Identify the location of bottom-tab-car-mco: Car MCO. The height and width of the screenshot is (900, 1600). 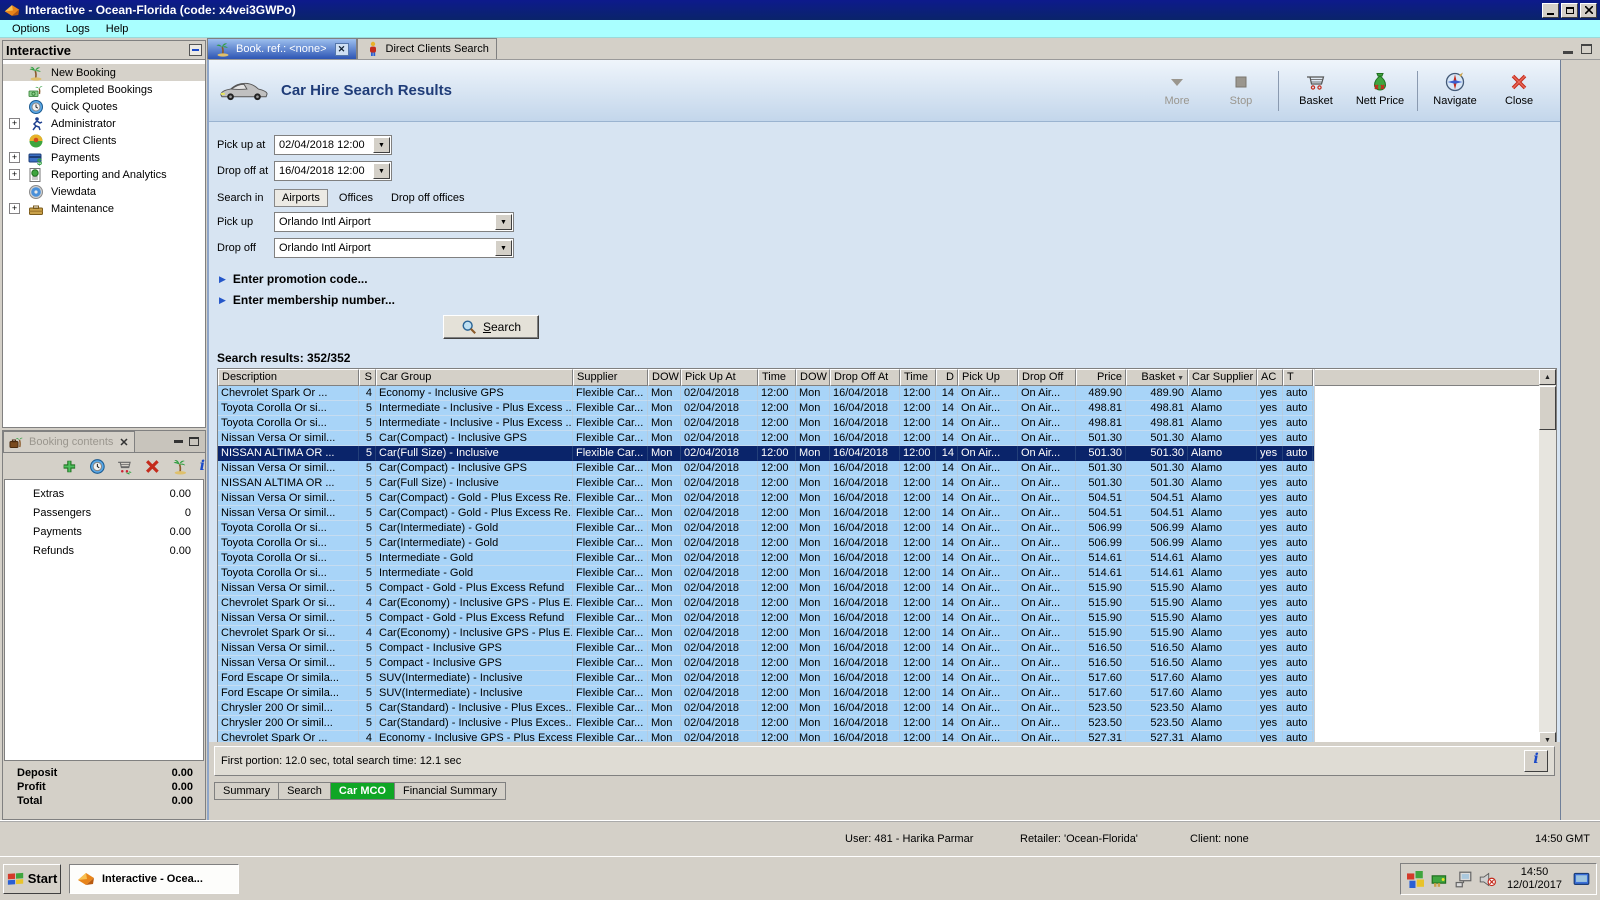
(362, 791).